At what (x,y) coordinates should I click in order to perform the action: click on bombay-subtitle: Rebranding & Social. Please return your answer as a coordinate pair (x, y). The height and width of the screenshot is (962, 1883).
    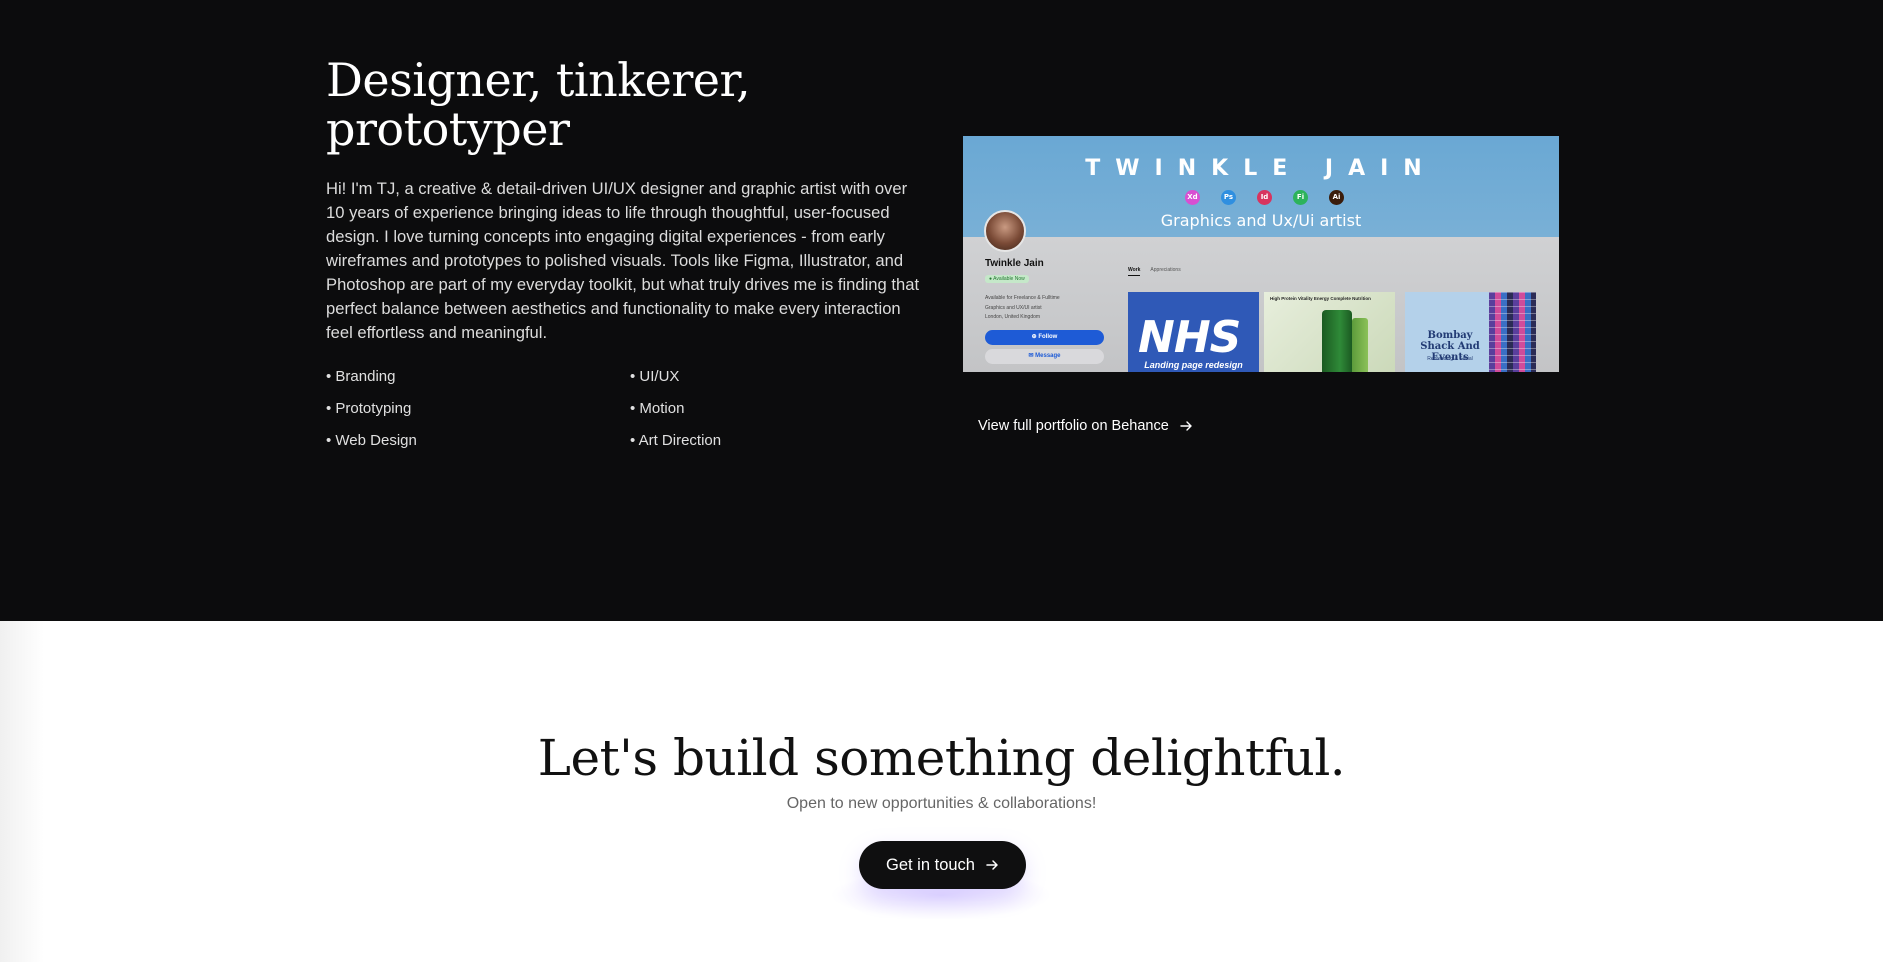
    Looking at the image, I should click on (1450, 359).